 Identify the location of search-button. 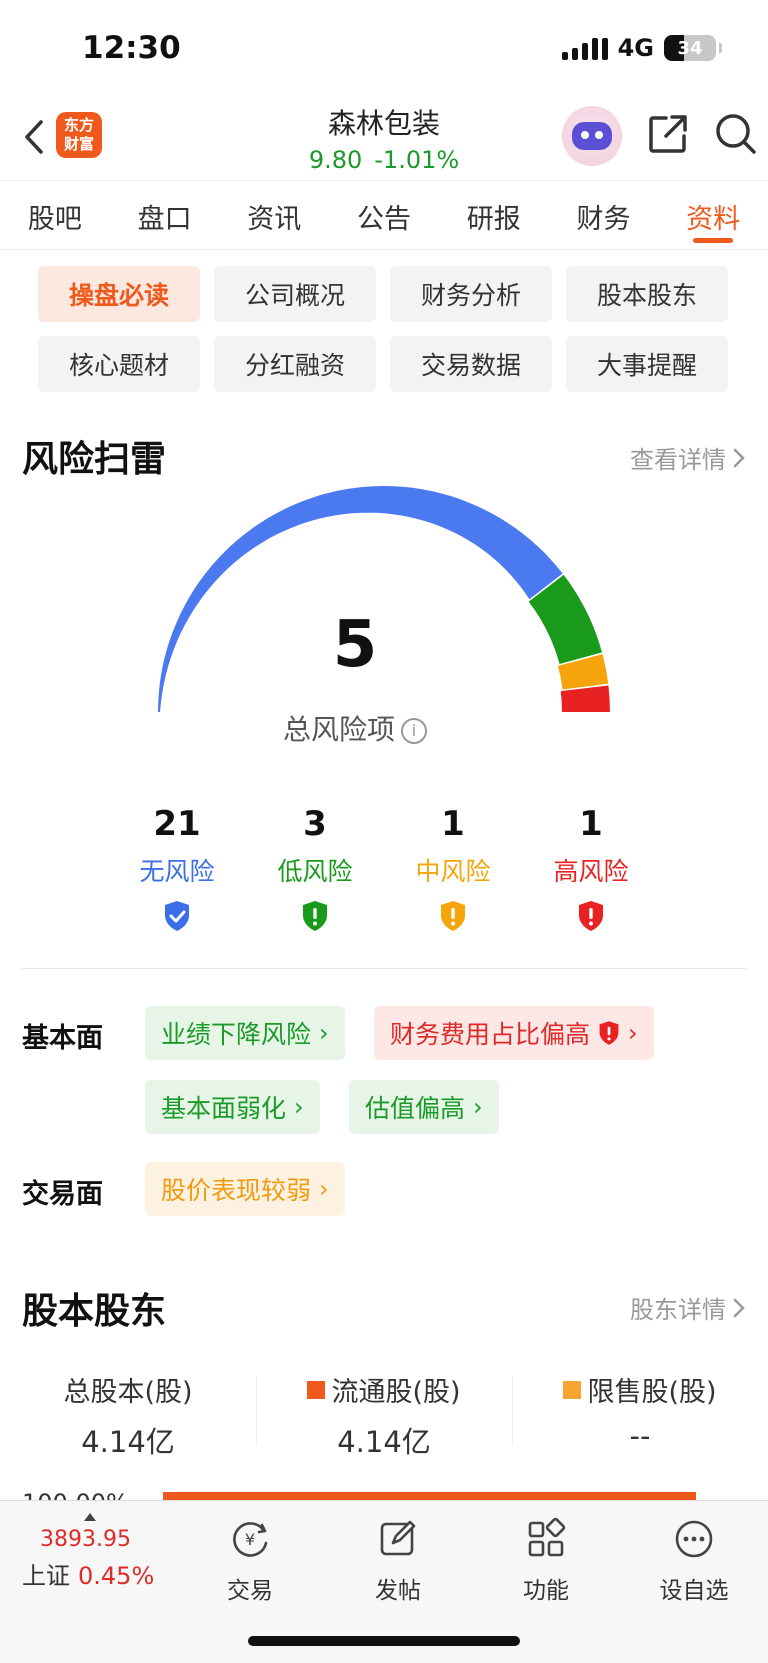
(736, 134).